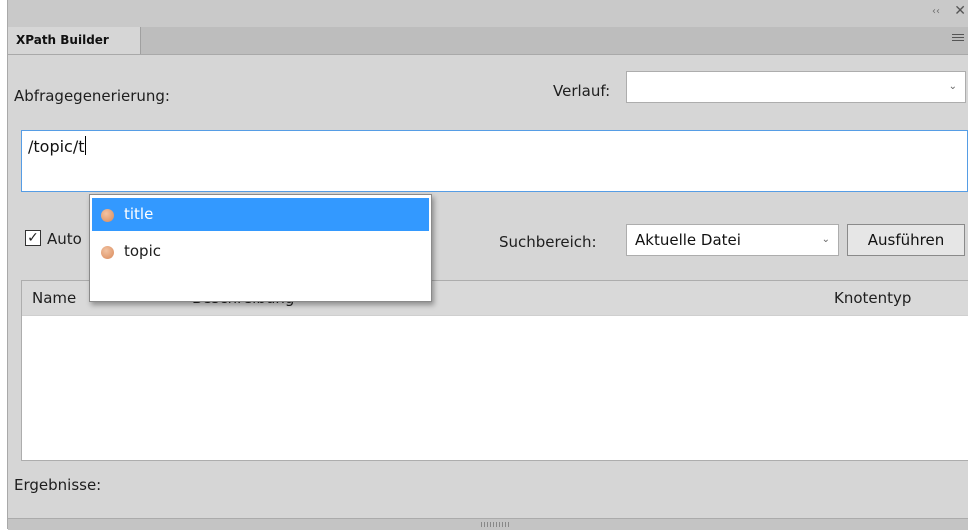 The width and height of the screenshot is (968, 530). Describe the element at coordinates (496, 524) in the screenshot. I see `resize-grip-icon` at that location.